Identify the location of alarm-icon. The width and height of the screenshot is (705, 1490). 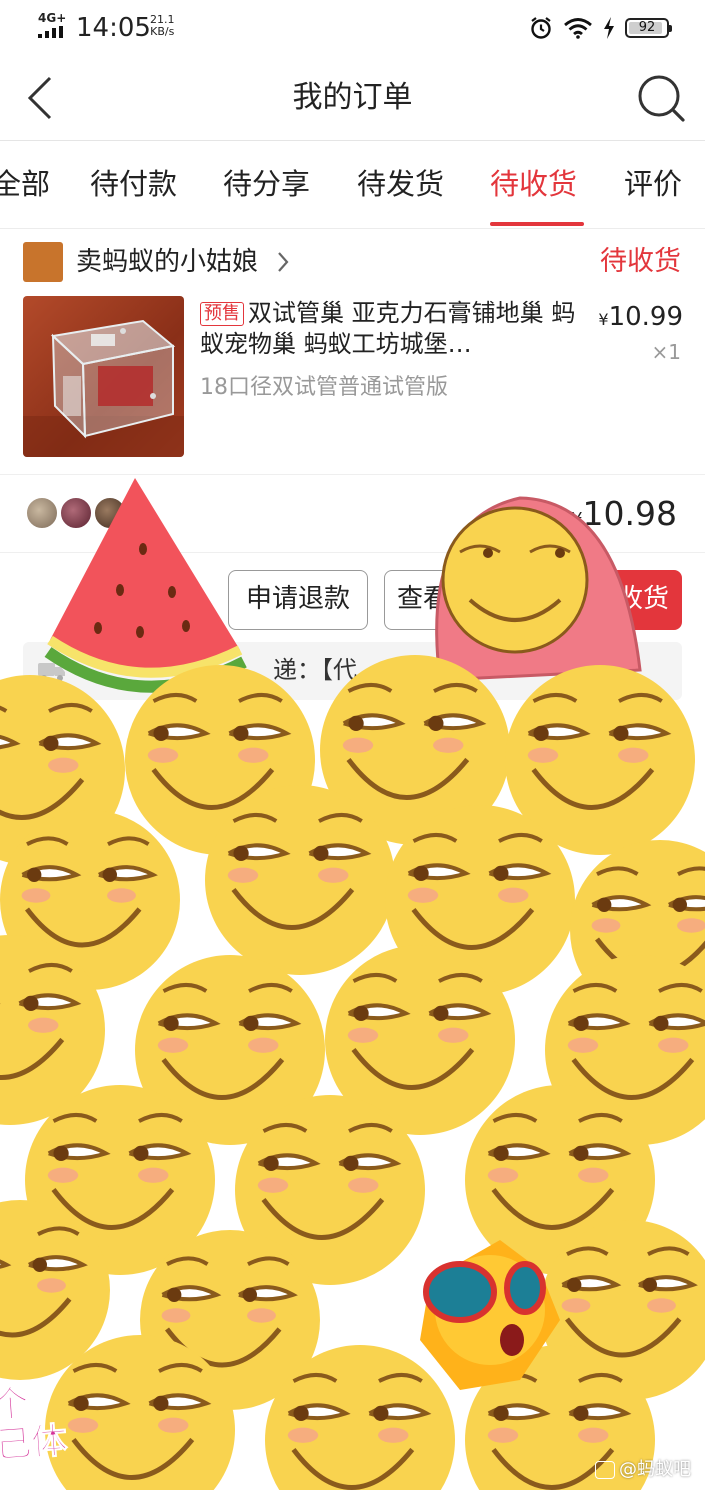
(541, 28).